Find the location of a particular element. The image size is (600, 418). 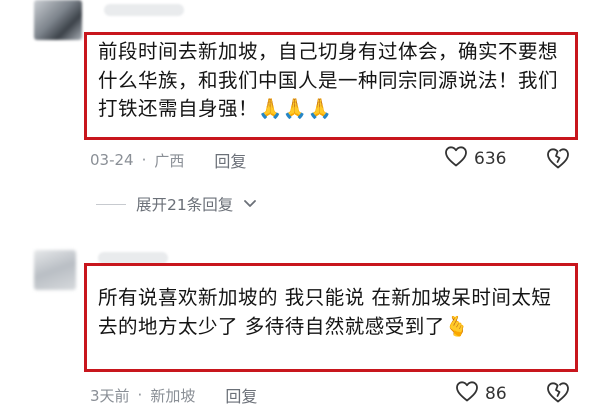

like-count: 636 is located at coordinates (490, 158).